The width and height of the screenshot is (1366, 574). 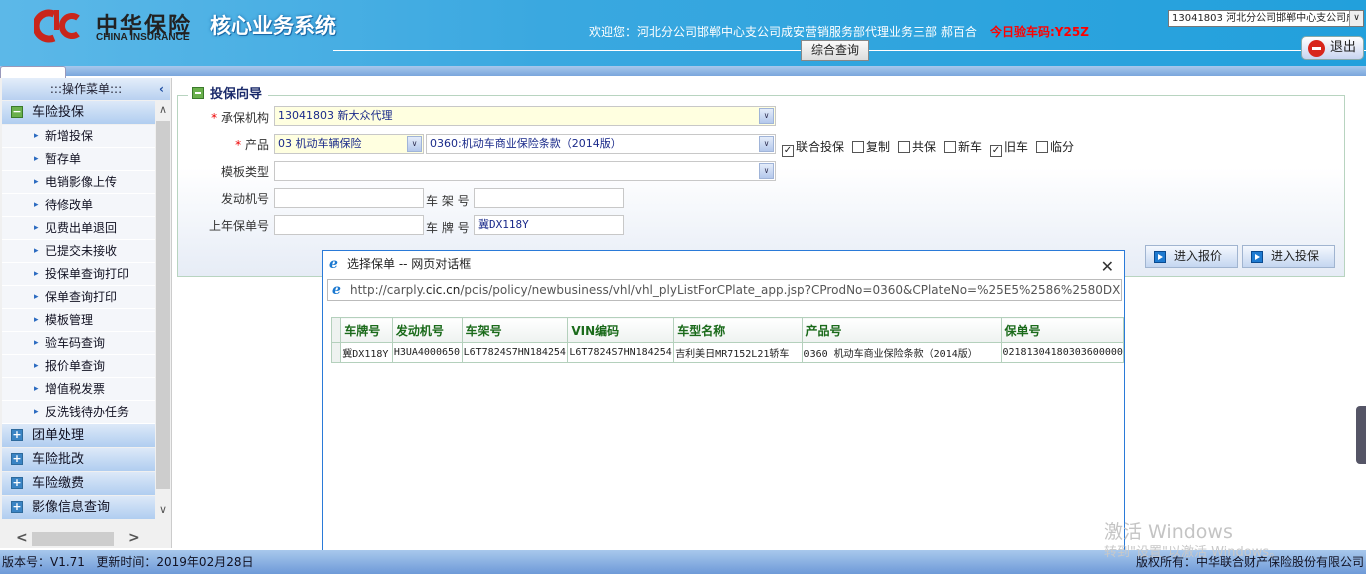 I want to click on org-select: 13041803 河北分公司邯郸中心支公司成 ∨, so click(x=1266, y=18).